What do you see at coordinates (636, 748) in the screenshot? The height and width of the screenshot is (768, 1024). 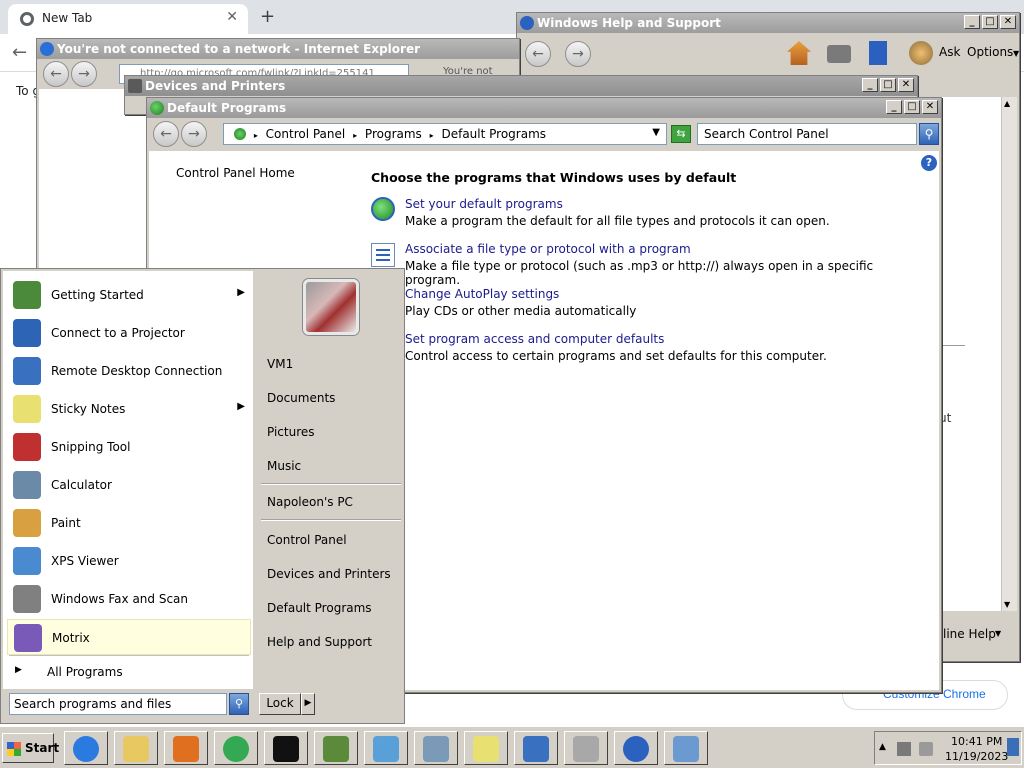 I see `taskbar-button-help` at bounding box center [636, 748].